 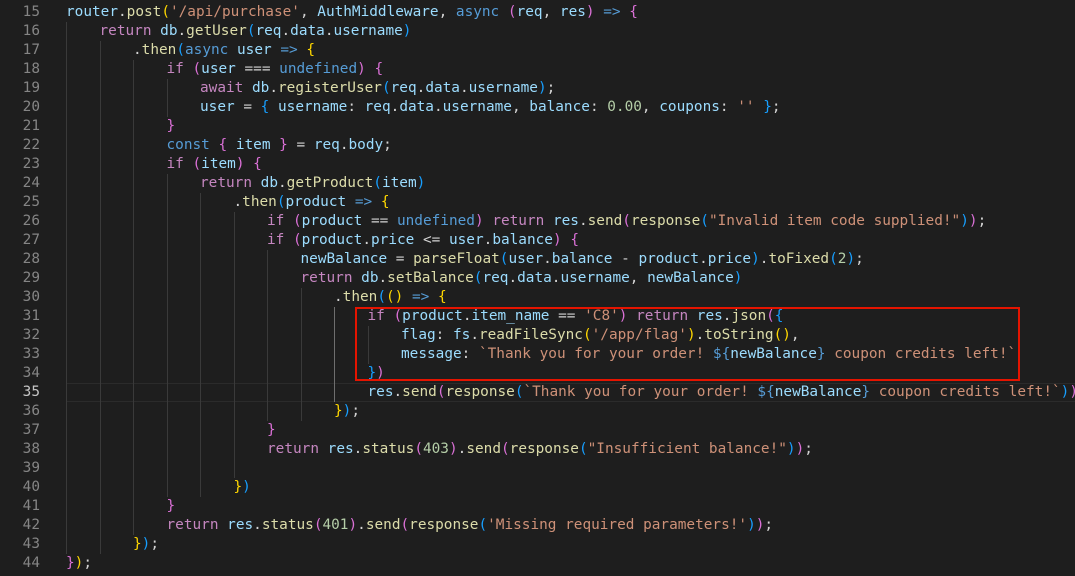 What do you see at coordinates (537, 544) in the screenshot?
I see `code-line: 43});` at bounding box center [537, 544].